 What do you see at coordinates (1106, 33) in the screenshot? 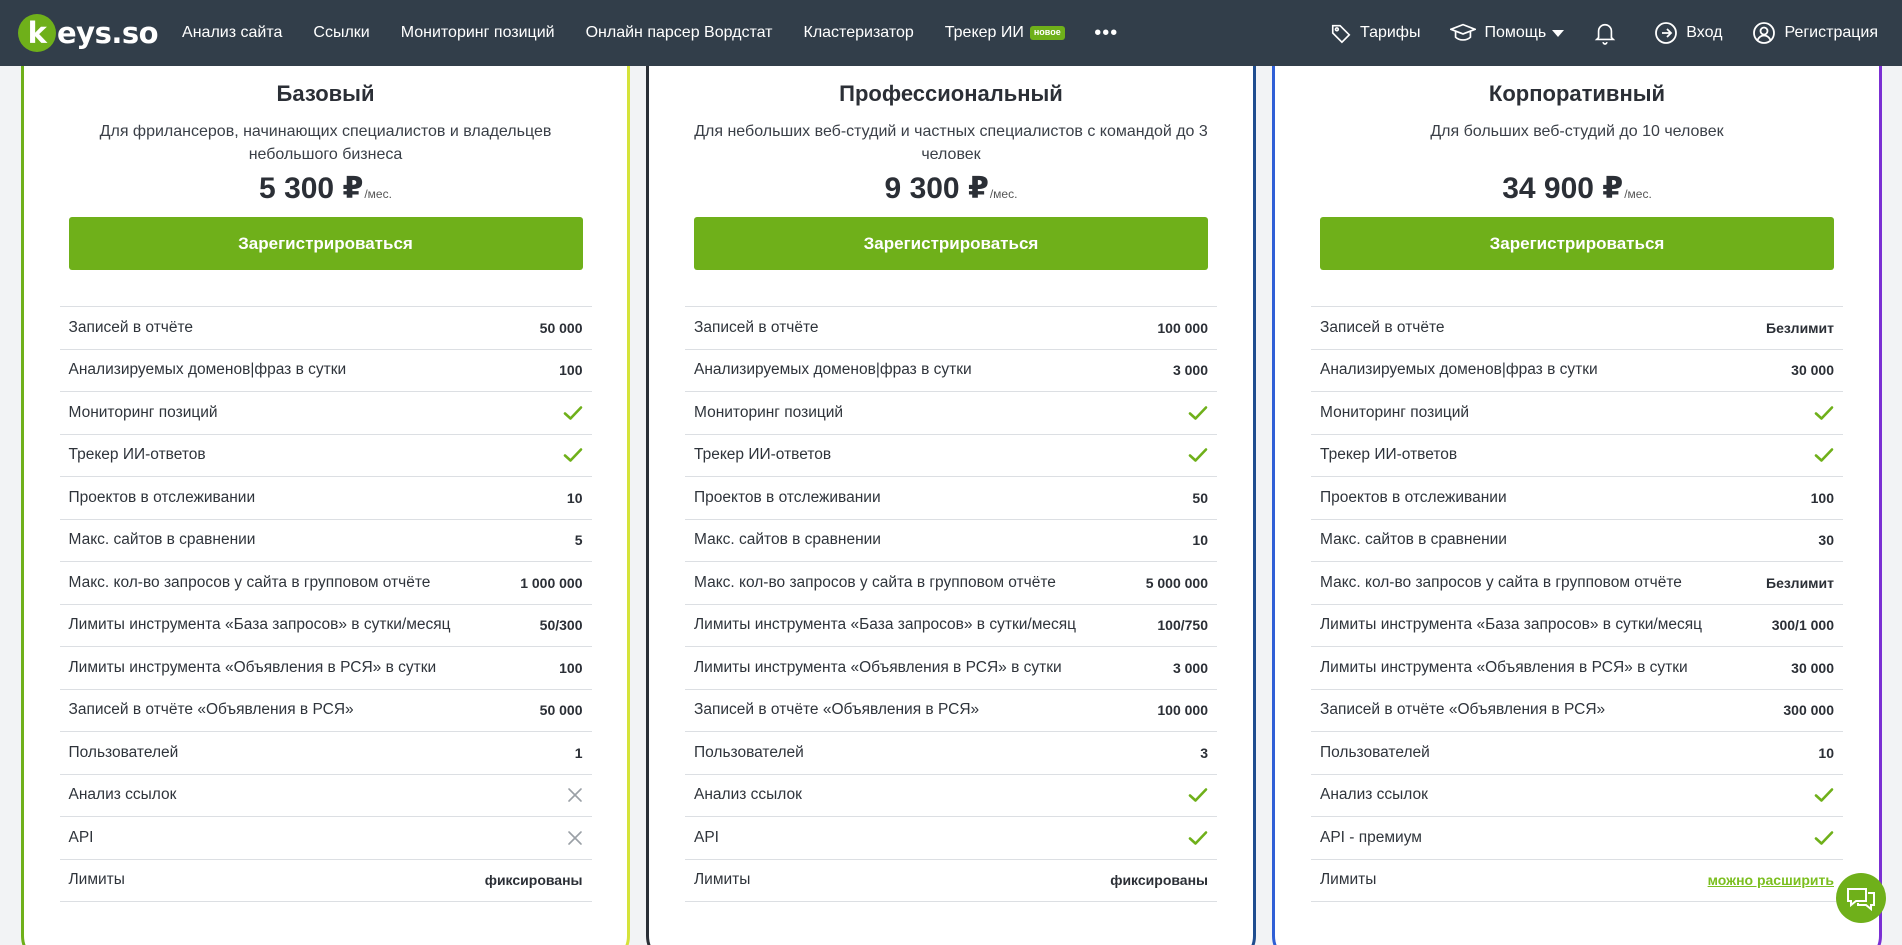
I see `more-menu-button: •••` at bounding box center [1106, 33].